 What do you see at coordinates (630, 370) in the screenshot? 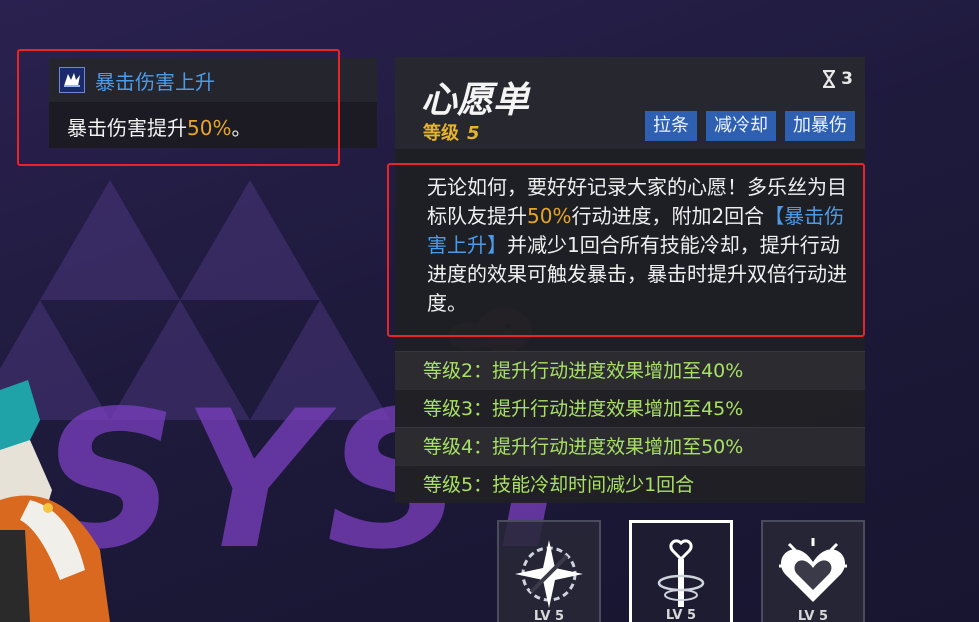
I see `upgrade-row: 等级2：提升行动进度效果增加至40%` at bounding box center [630, 370].